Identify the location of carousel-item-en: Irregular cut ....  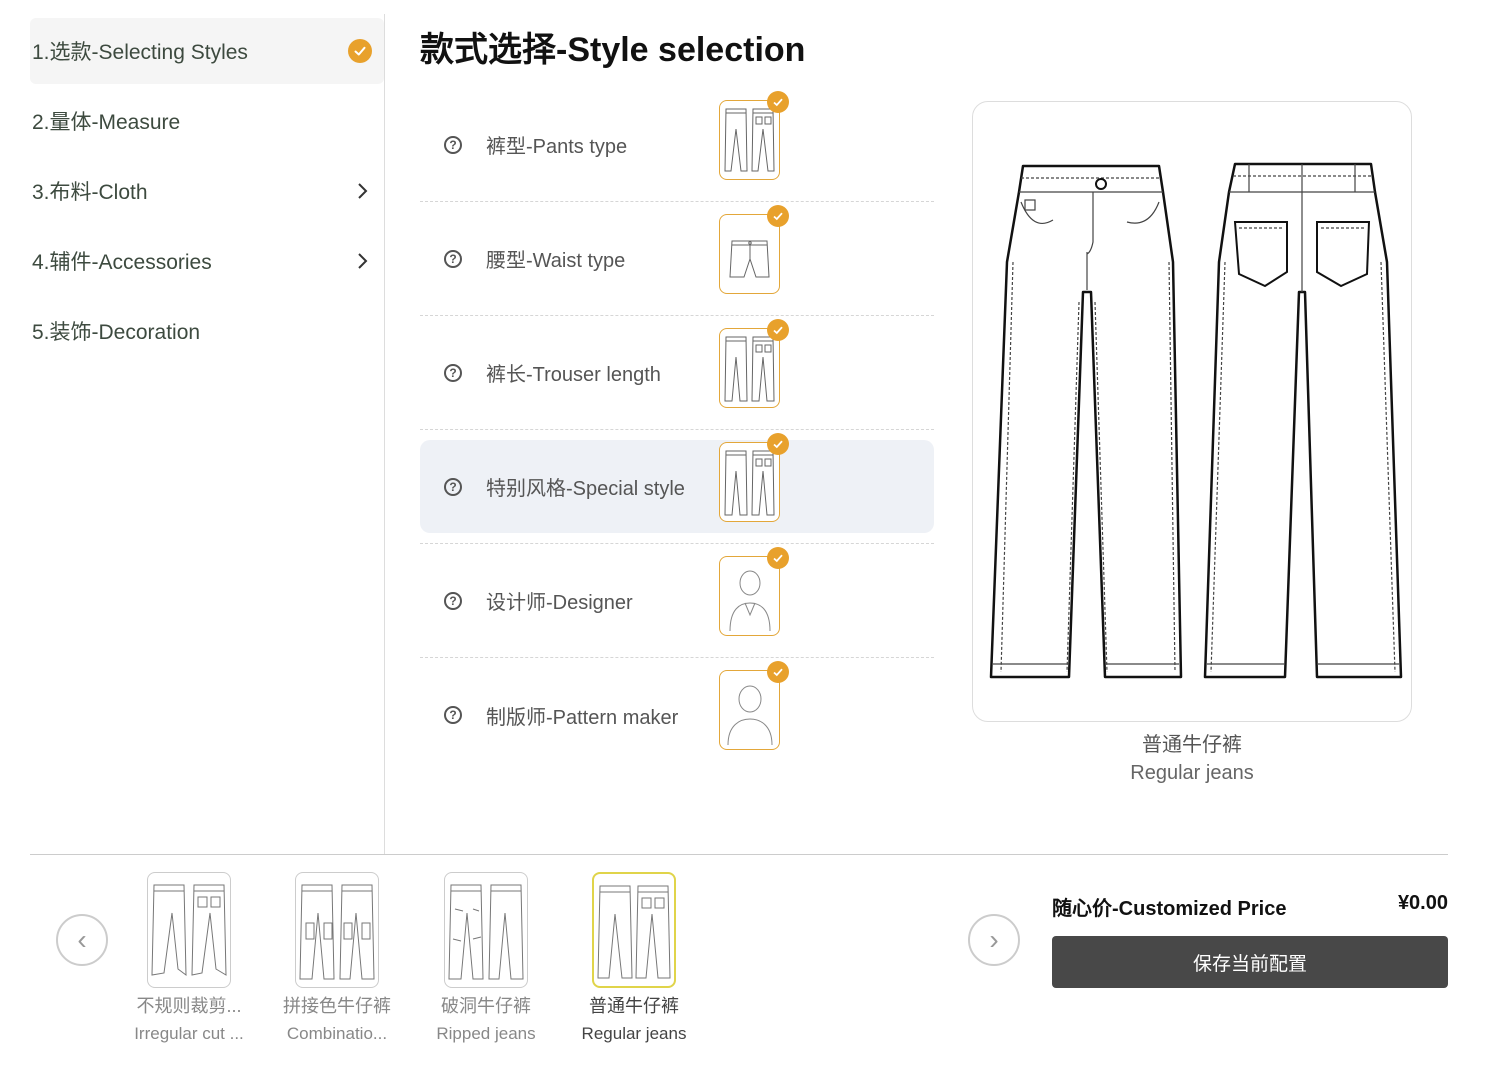
(189, 1033).